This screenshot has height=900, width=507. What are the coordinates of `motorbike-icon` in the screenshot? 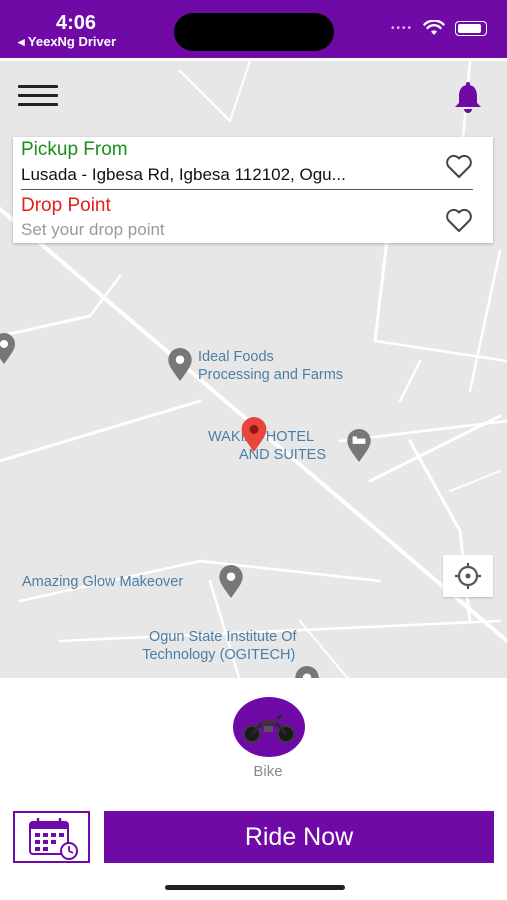 It's located at (269, 728).